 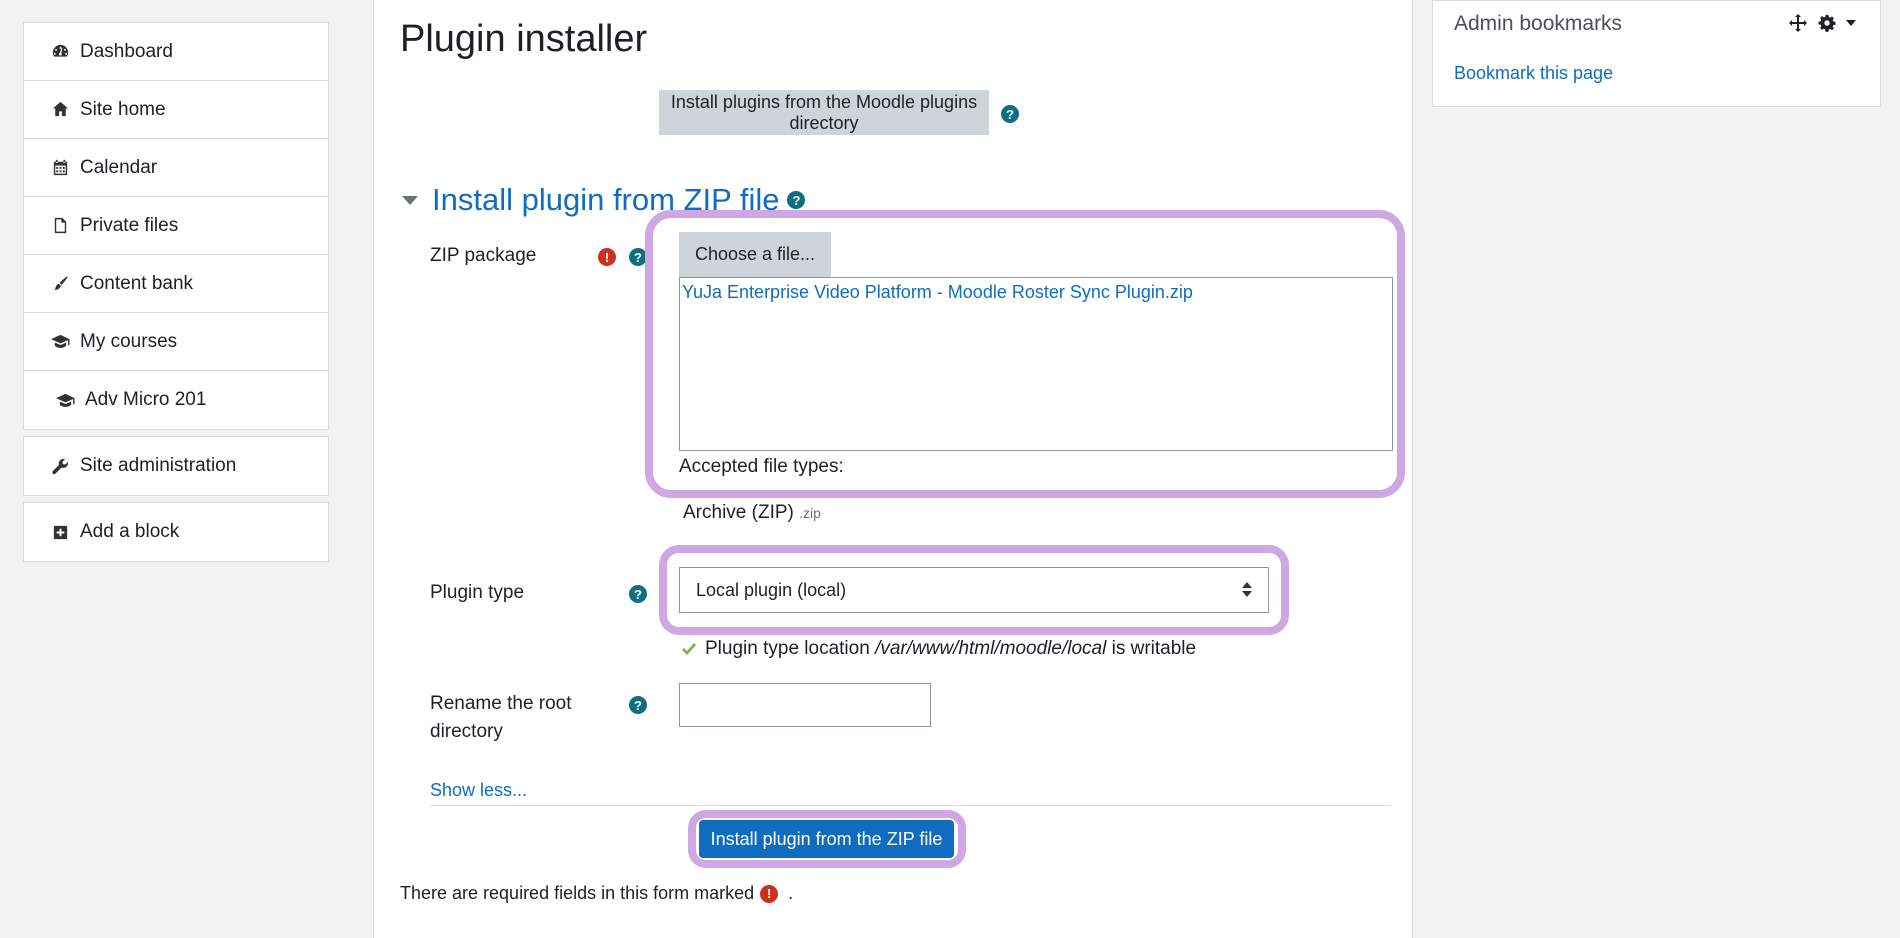 What do you see at coordinates (1656, 53) in the screenshot?
I see `admin-bookmarks-block: Admin bookmarks Bookmark this page` at bounding box center [1656, 53].